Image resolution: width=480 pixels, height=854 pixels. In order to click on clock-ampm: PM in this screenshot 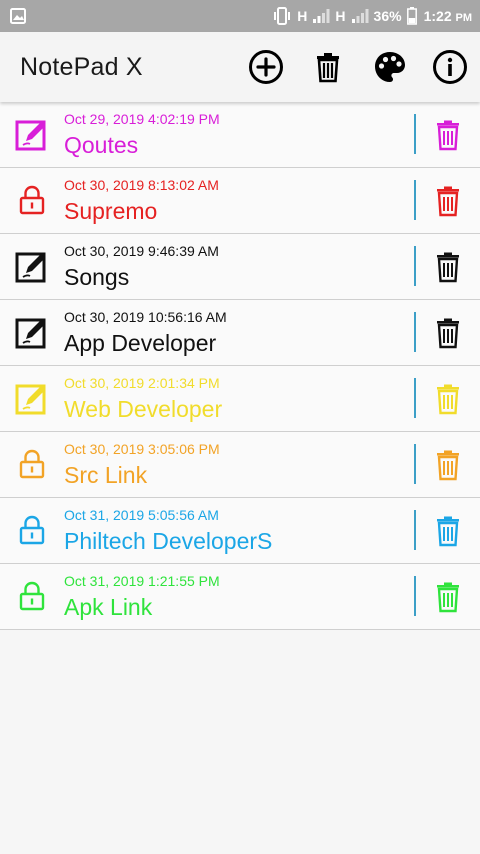, I will do `click(464, 18)`.